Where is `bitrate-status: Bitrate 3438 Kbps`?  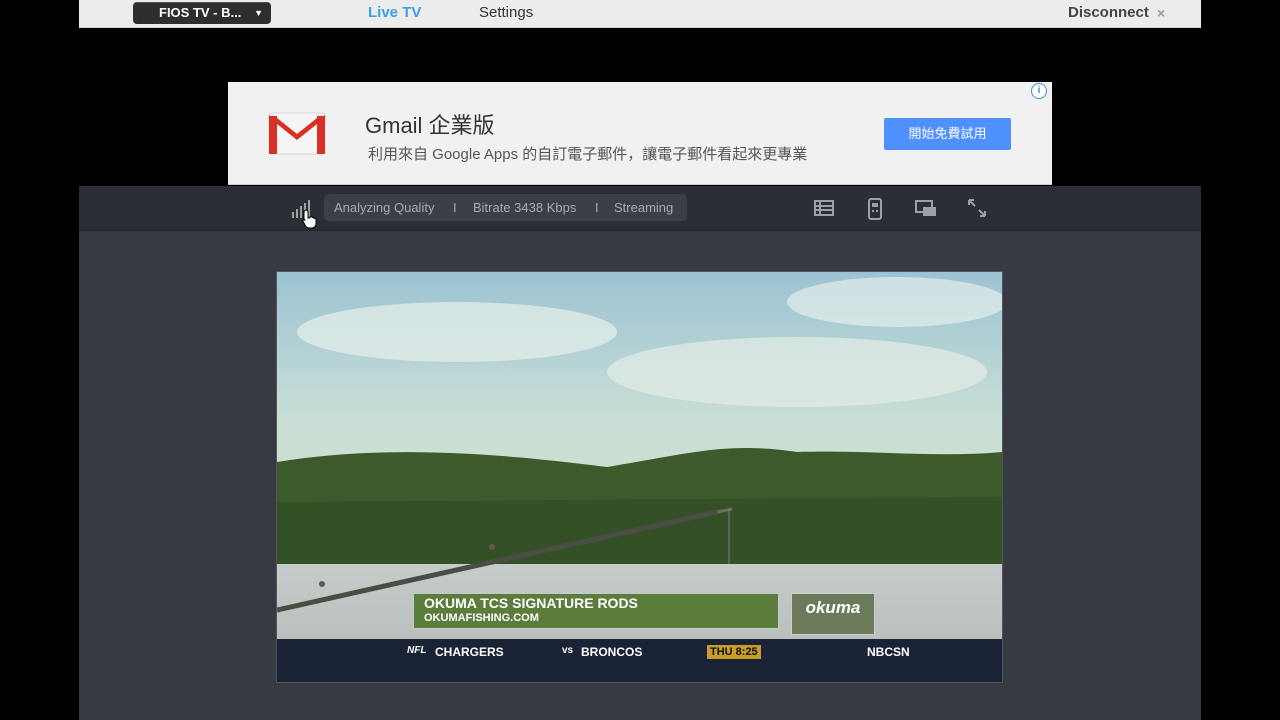
bitrate-status: Bitrate 3438 Kbps is located at coordinates (525, 207).